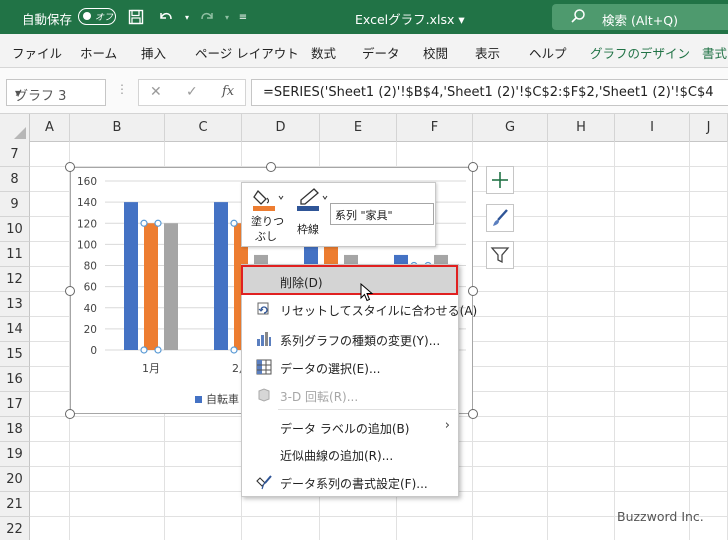 The image size is (728, 540). Describe the element at coordinates (350, 427) in the screenshot. I see `context-menu-item: データ ラベルの追加(B) ›` at that location.